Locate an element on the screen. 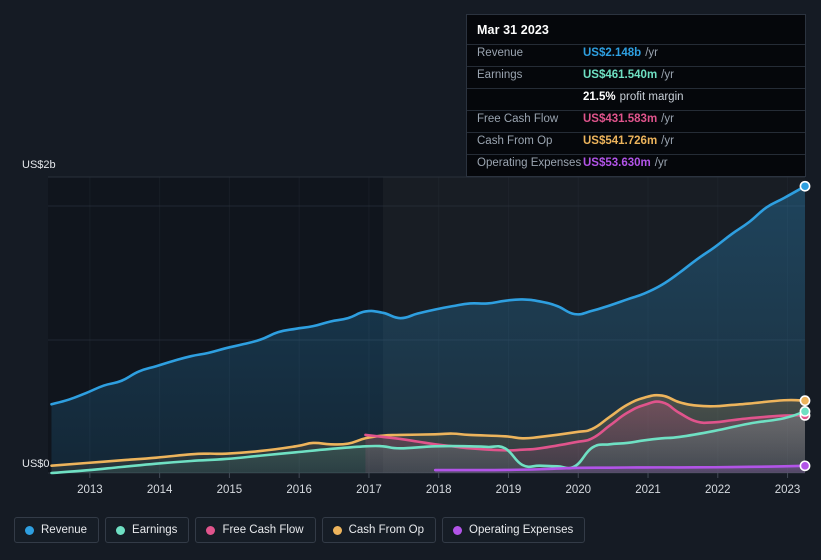 Image resolution: width=821 pixels, height=560 pixels. endpoint-revenue is located at coordinates (805, 186).